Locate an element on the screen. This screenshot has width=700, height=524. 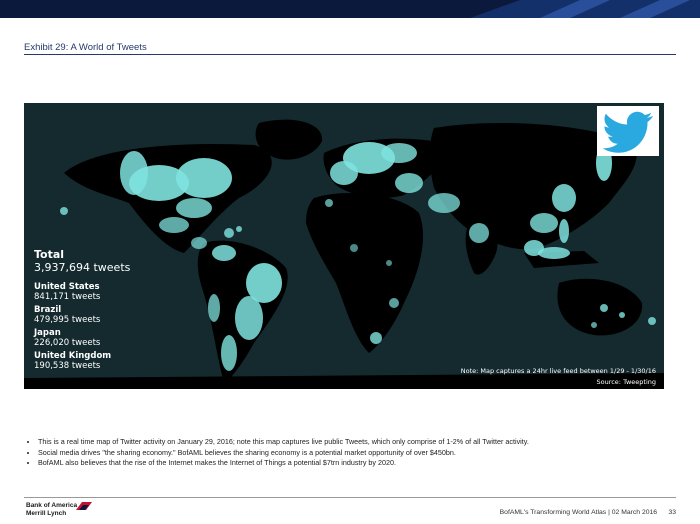
country-name: United Kingdom is located at coordinates (73, 356).